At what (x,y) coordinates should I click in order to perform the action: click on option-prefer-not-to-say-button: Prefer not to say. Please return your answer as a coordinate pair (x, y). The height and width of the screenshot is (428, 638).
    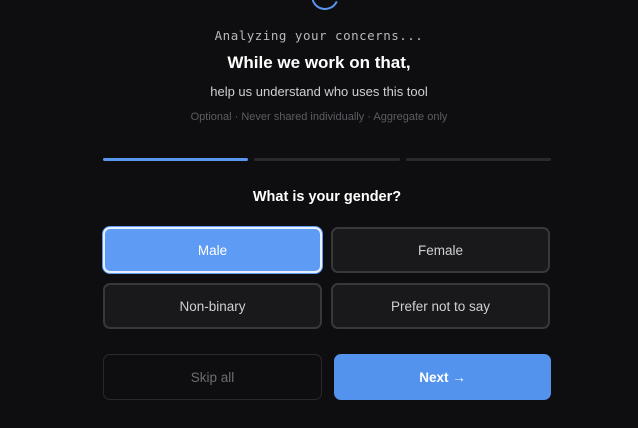
    Looking at the image, I should click on (440, 306).